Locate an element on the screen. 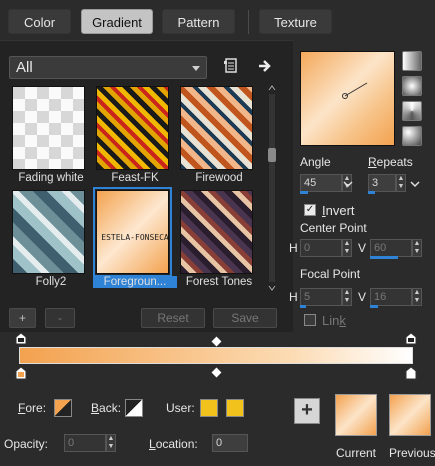  previous-label: Previous is located at coordinates (412, 453).